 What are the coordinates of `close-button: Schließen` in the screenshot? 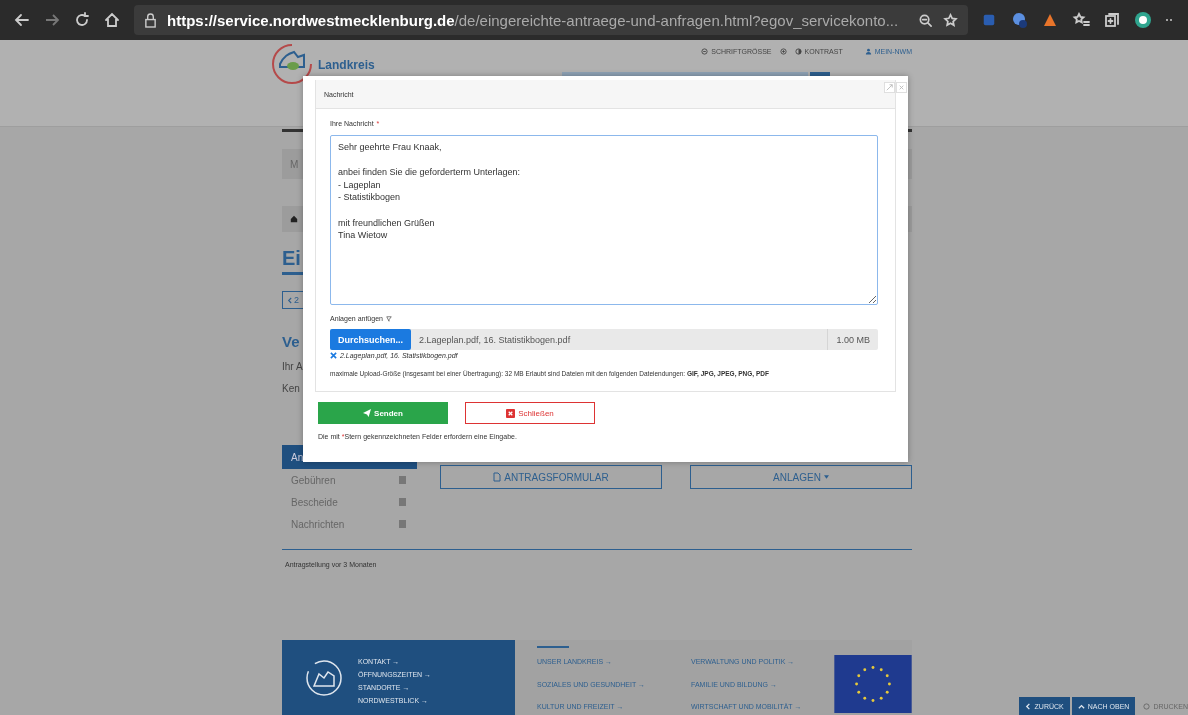 It's located at (530, 413).